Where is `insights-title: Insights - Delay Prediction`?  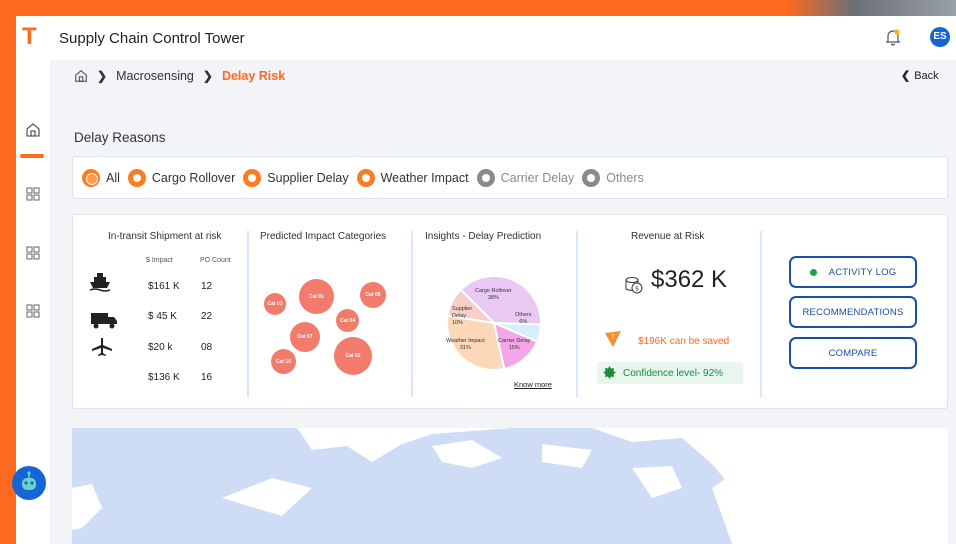 insights-title: Insights - Delay Prediction is located at coordinates (483, 236).